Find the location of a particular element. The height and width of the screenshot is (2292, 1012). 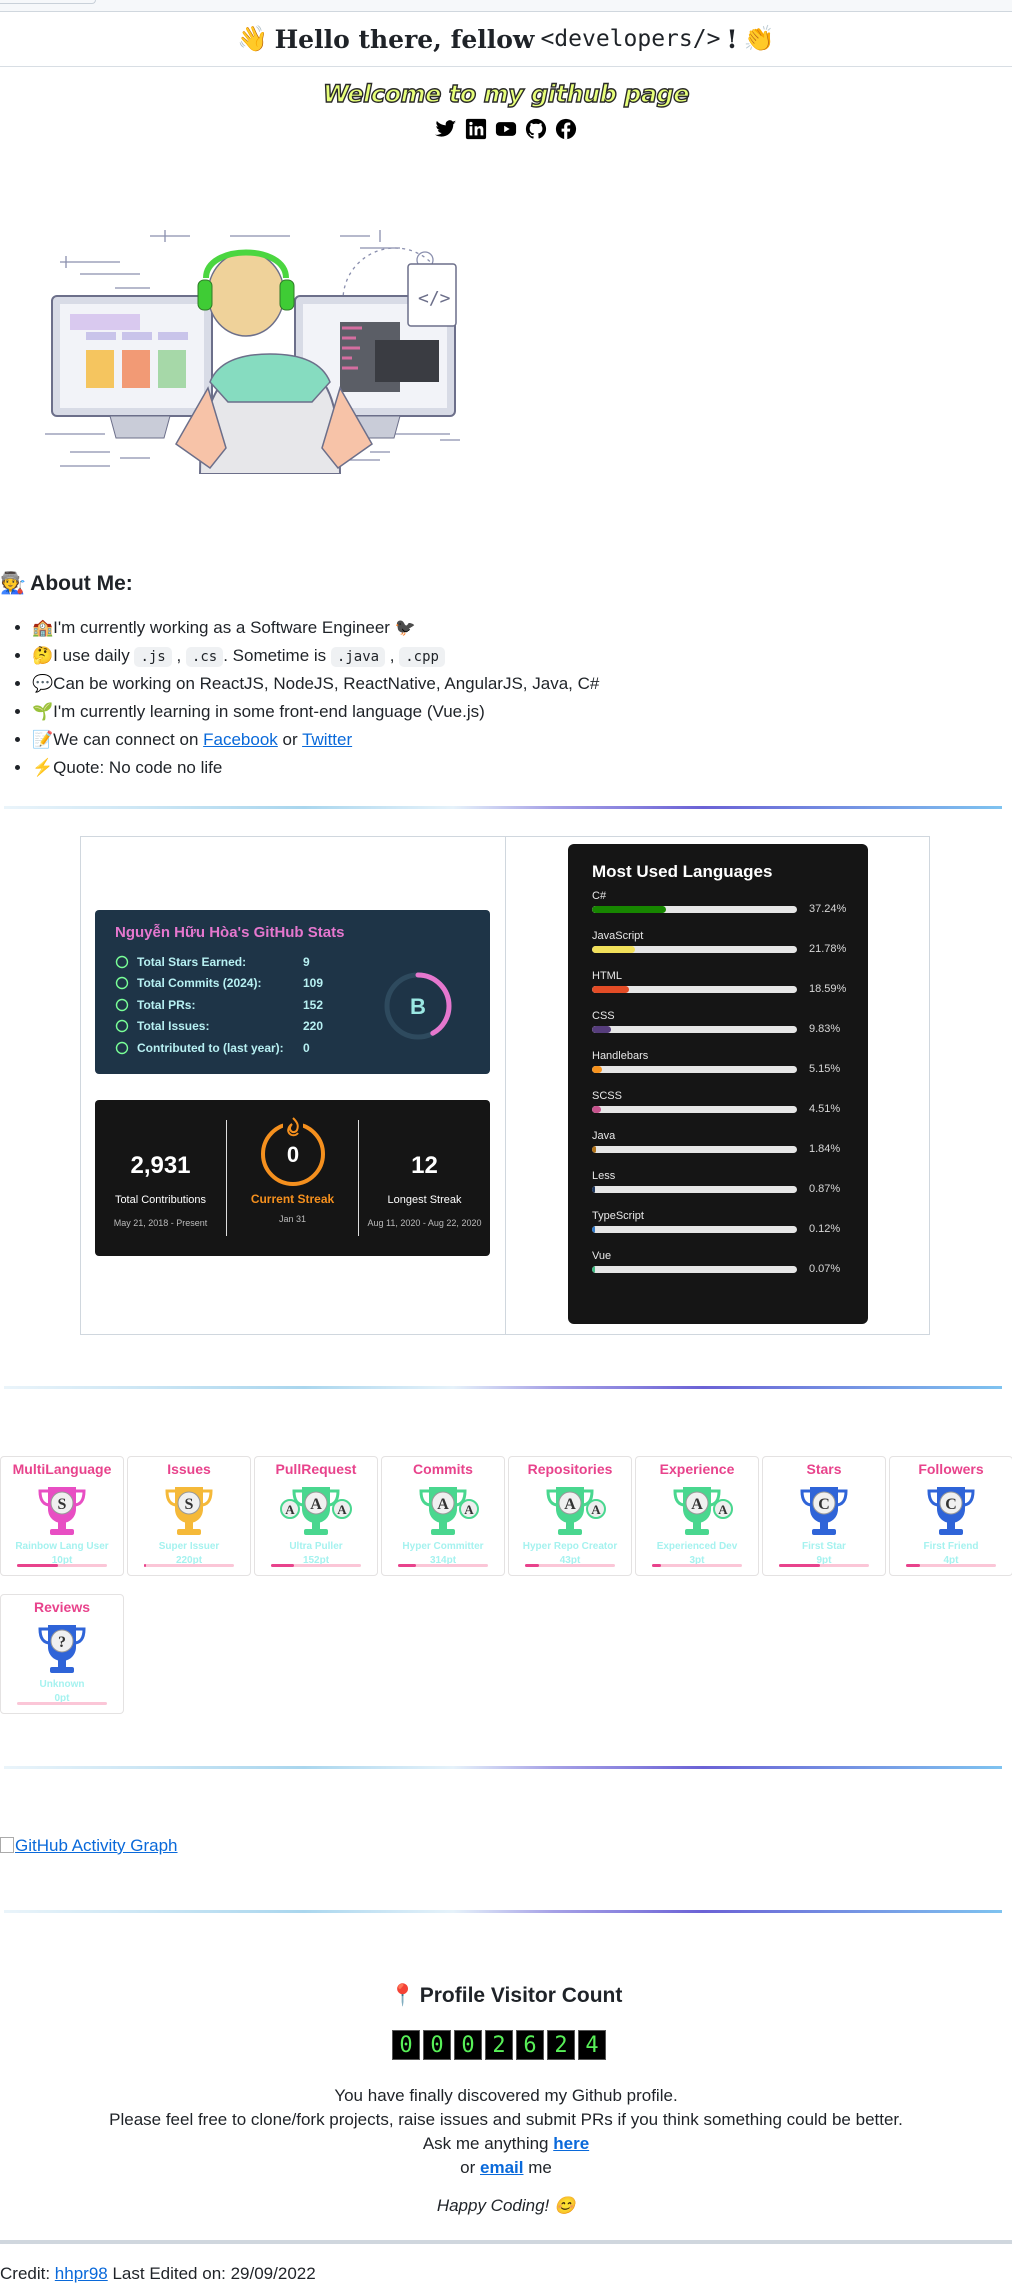

trophy-rank-name: Rainbow Lang User is located at coordinates (62, 1546).